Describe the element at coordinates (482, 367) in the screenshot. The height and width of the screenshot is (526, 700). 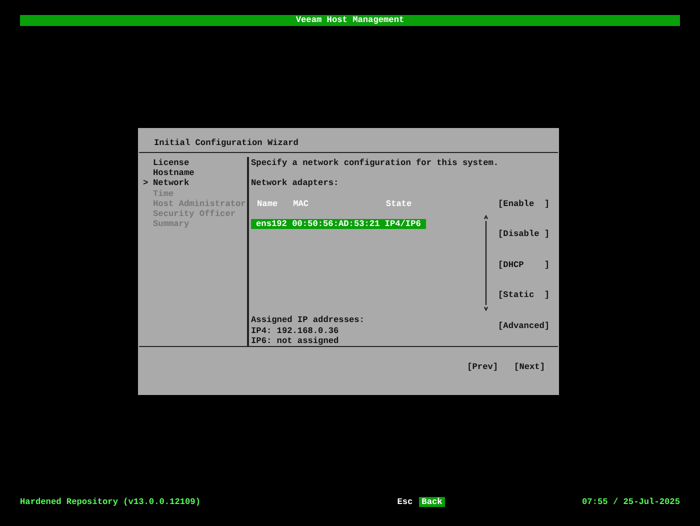
I see `nav-button: [Prev]` at that location.